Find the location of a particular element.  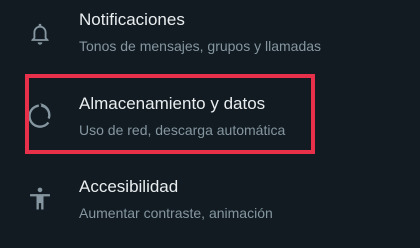

data-usage-icon is located at coordinates (39, 115).